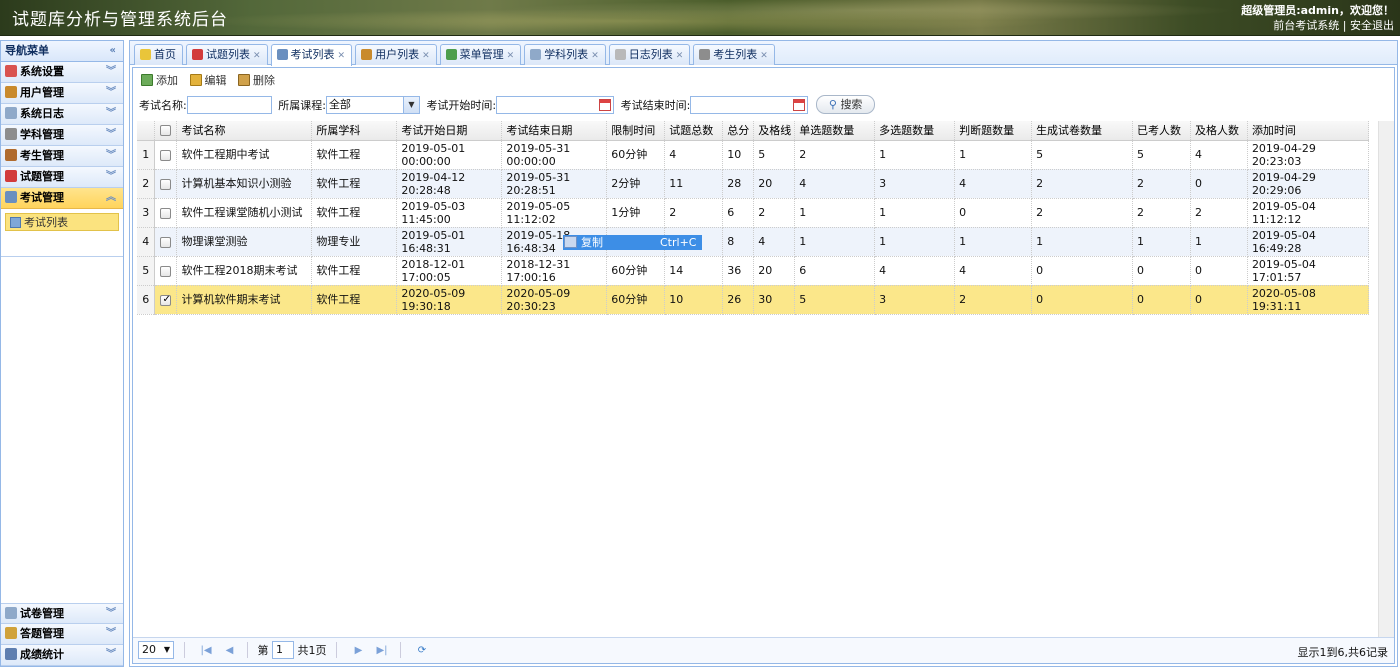 Image resolution: width=1400 pixels, height=669 pixels. I want to click on column-header: 单选题数量, so click(835, 131).